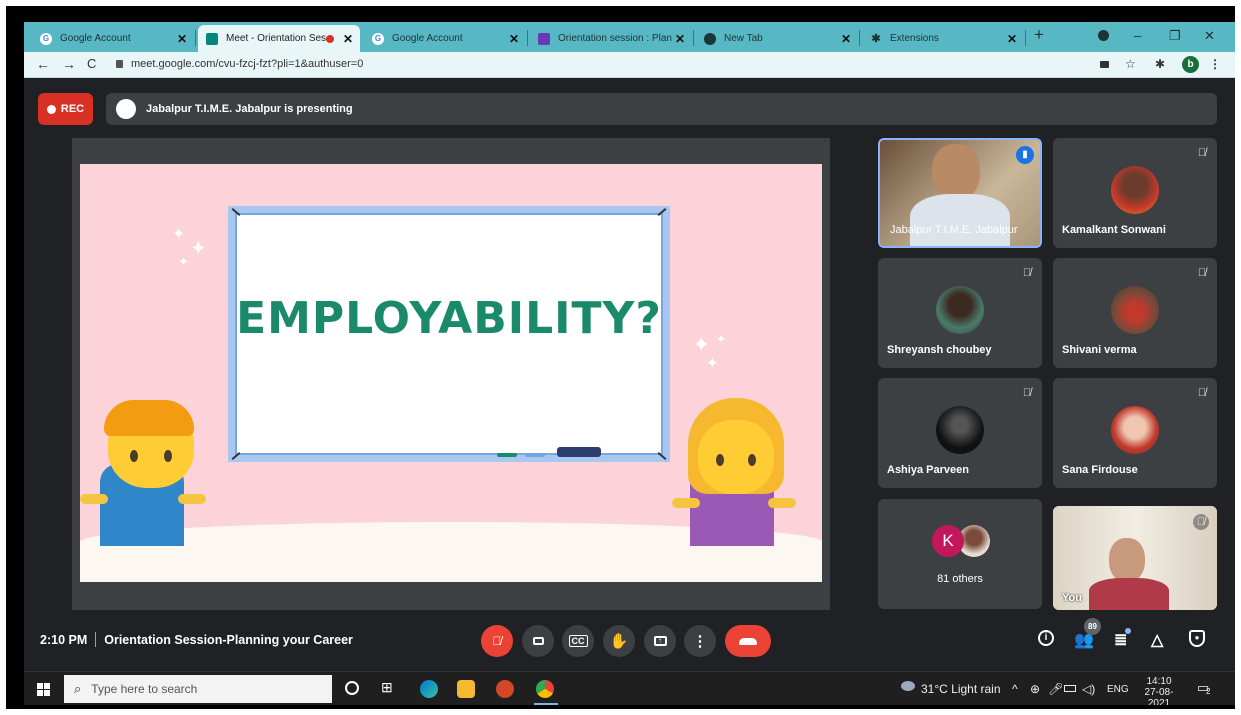 The width and height of the screenshot is (1241, 715). Describe the element at coordinates (546, 704) in the screenshot. I see `active-app-indicator` at that location.